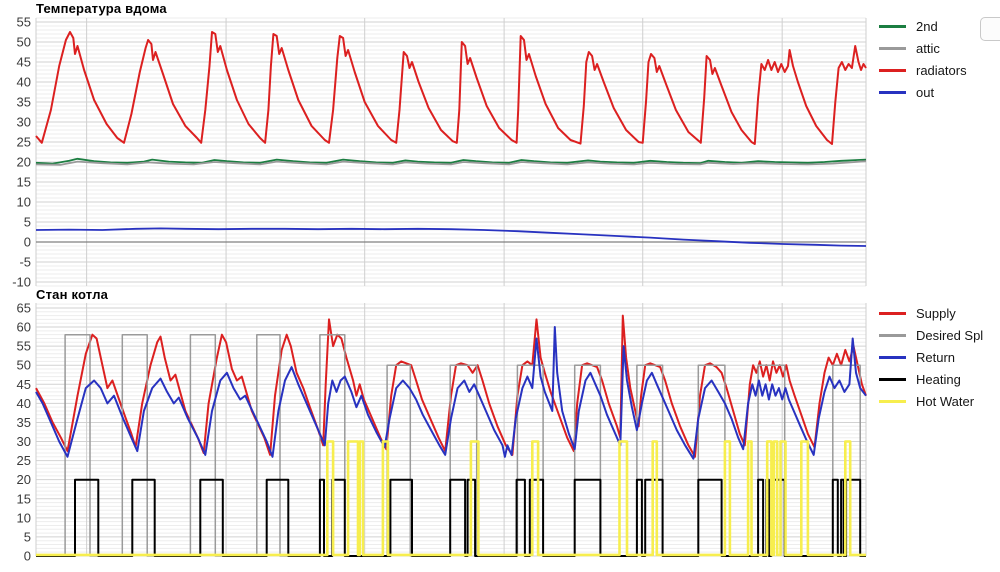 The width and height of the screenshot is (1000, 572). I want to click on legend-label: attic, so click(928, 48).